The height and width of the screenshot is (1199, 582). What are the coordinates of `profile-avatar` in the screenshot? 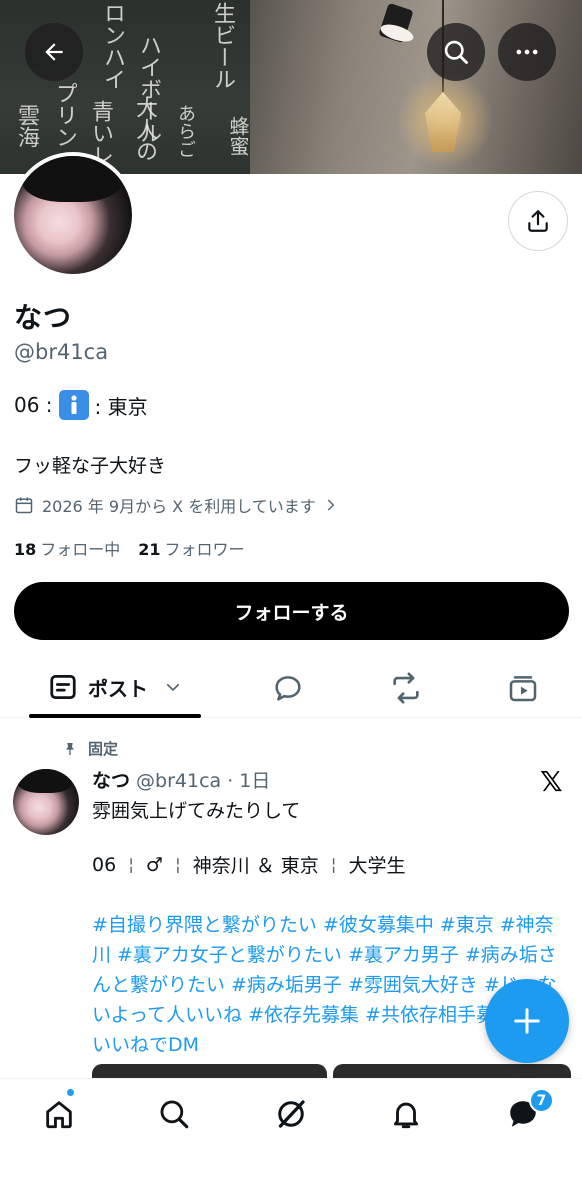 It's located at (73, 215).